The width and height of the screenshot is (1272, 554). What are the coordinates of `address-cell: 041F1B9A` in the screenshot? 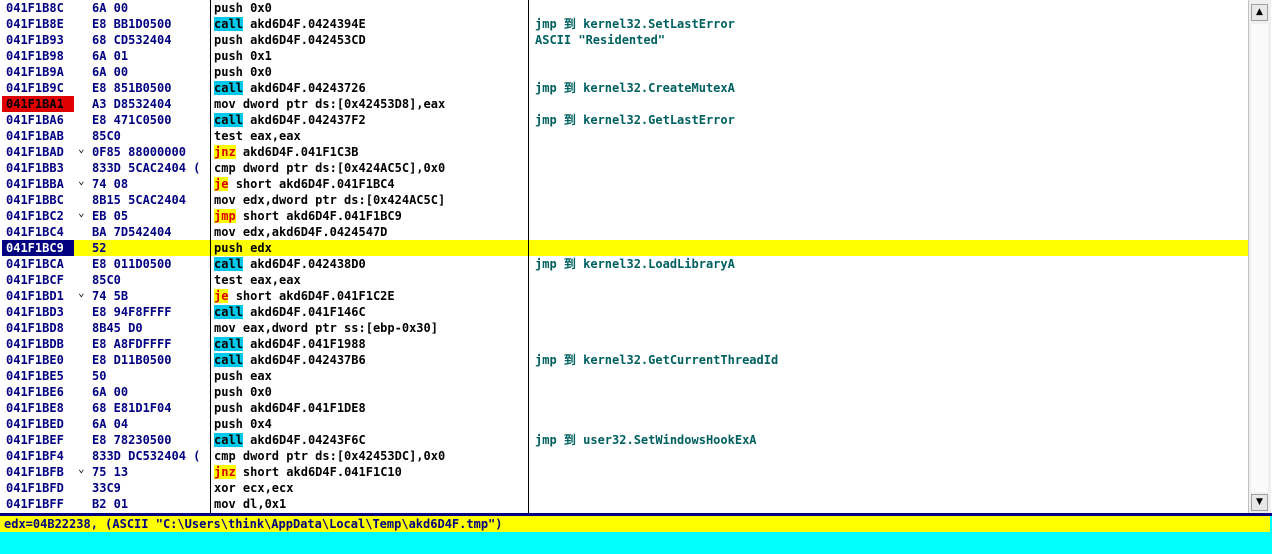 It's located at (38, 72).